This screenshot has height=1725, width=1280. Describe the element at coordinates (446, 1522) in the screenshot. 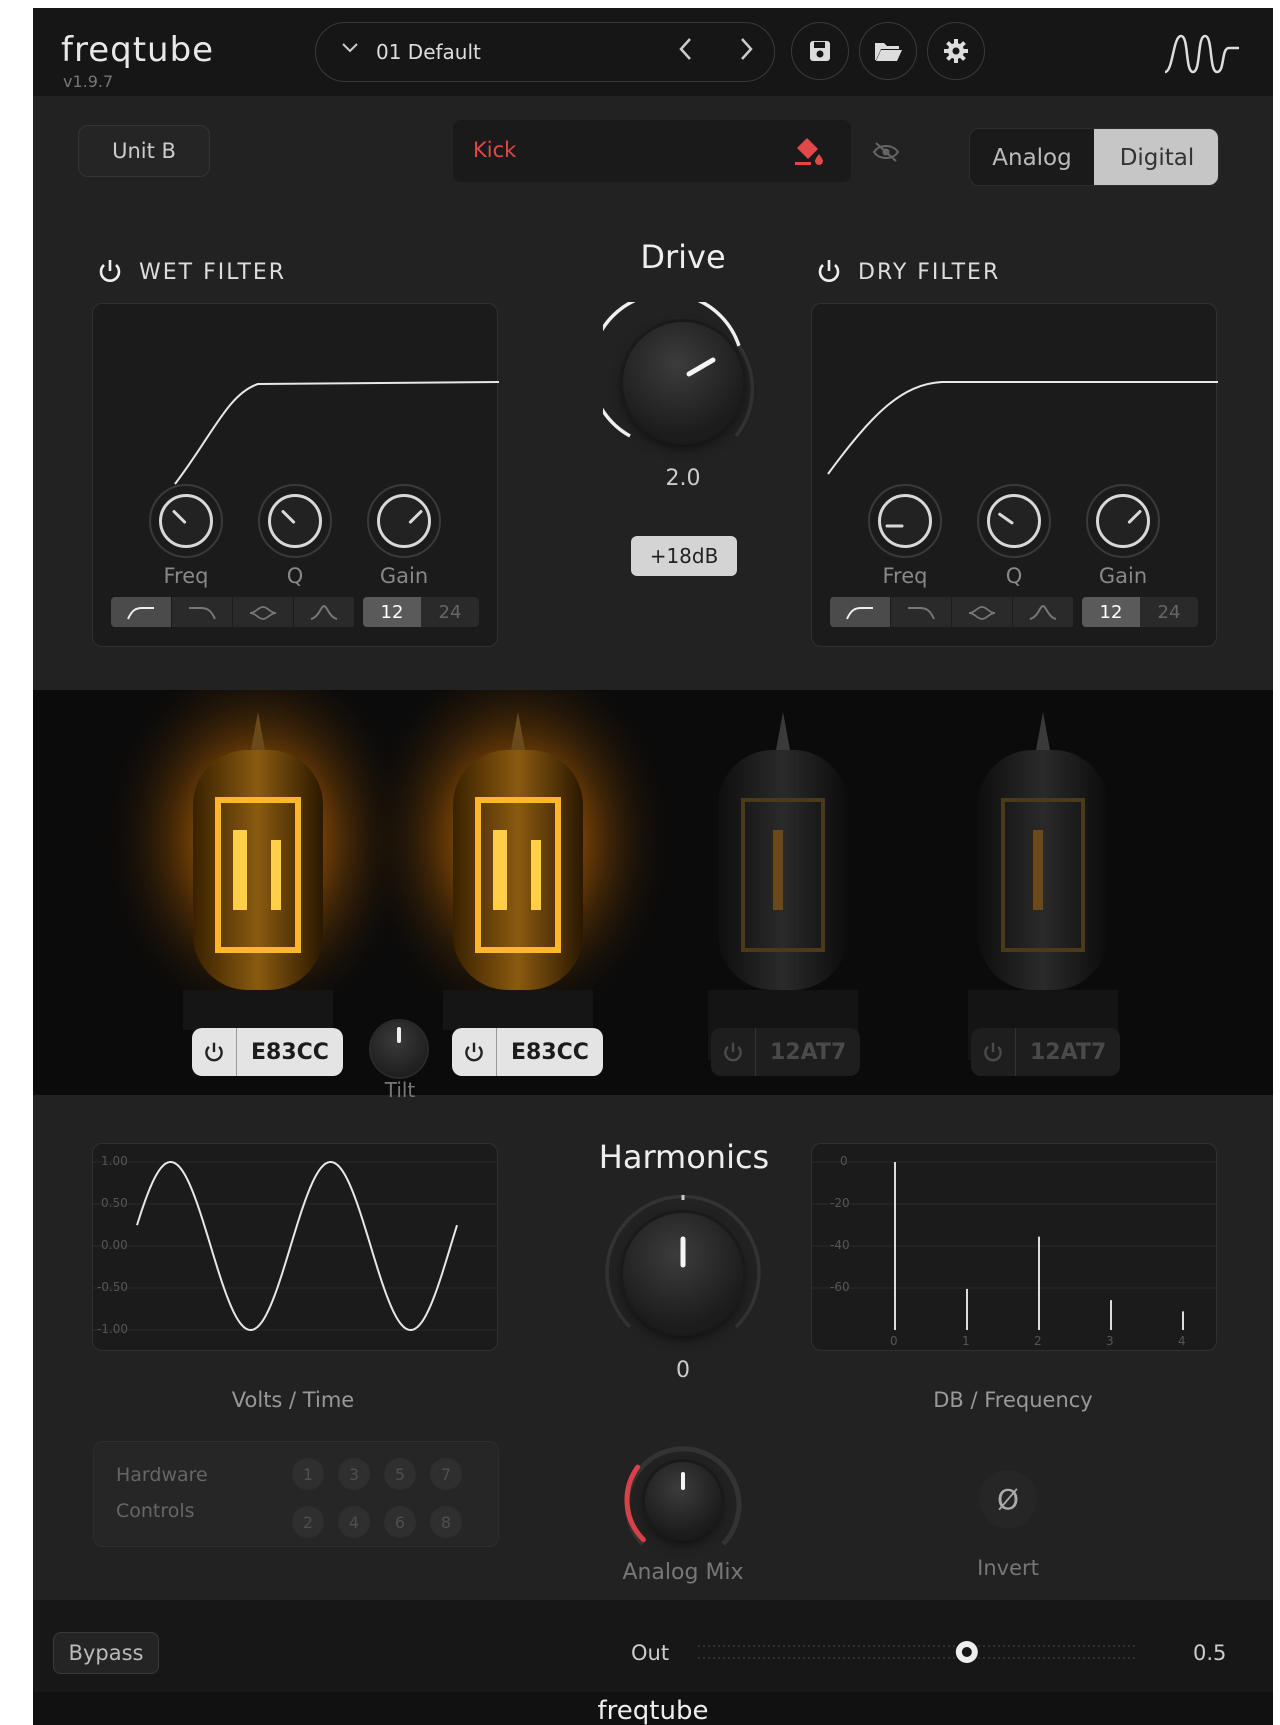

I see `hardware-slot-8: 8` at that location.